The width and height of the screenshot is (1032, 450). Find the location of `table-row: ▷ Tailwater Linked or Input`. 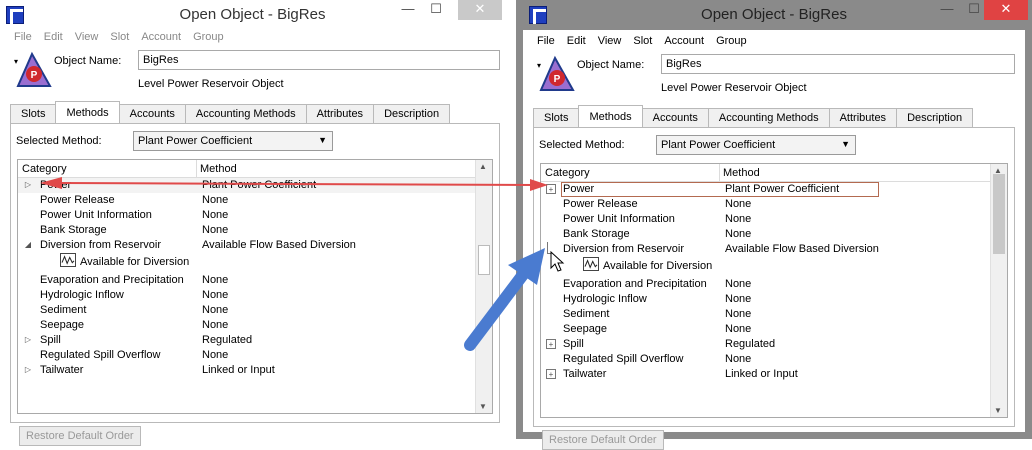

table-row: ▷ Tailwater Linked or Input is located at coordinates (255, 370).